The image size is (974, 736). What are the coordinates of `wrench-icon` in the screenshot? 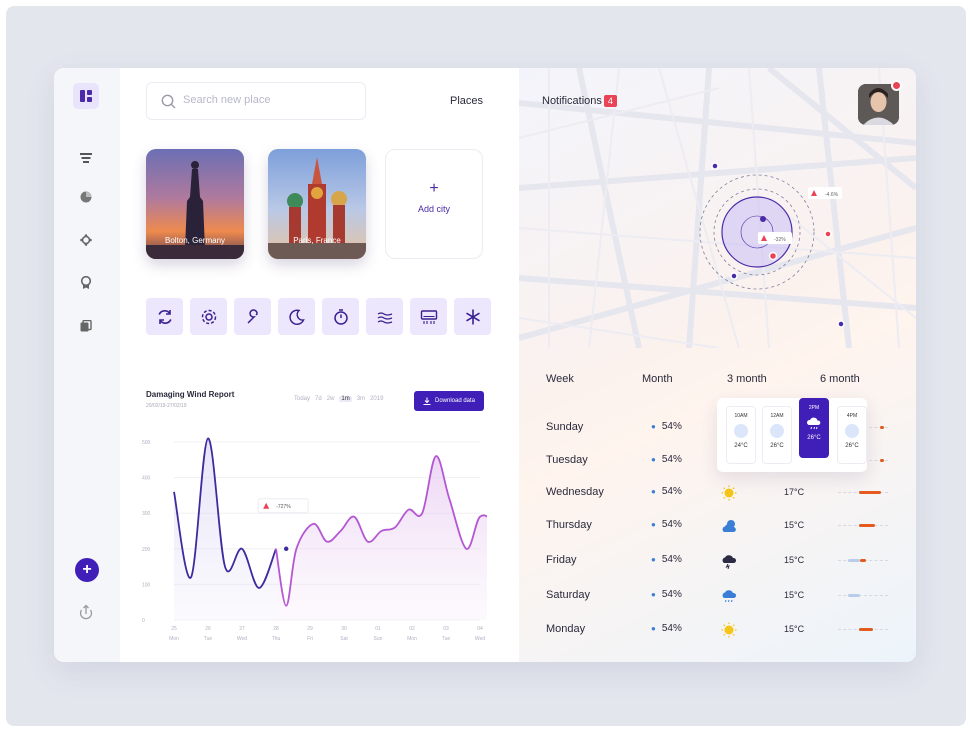 It's located at (252, 316).